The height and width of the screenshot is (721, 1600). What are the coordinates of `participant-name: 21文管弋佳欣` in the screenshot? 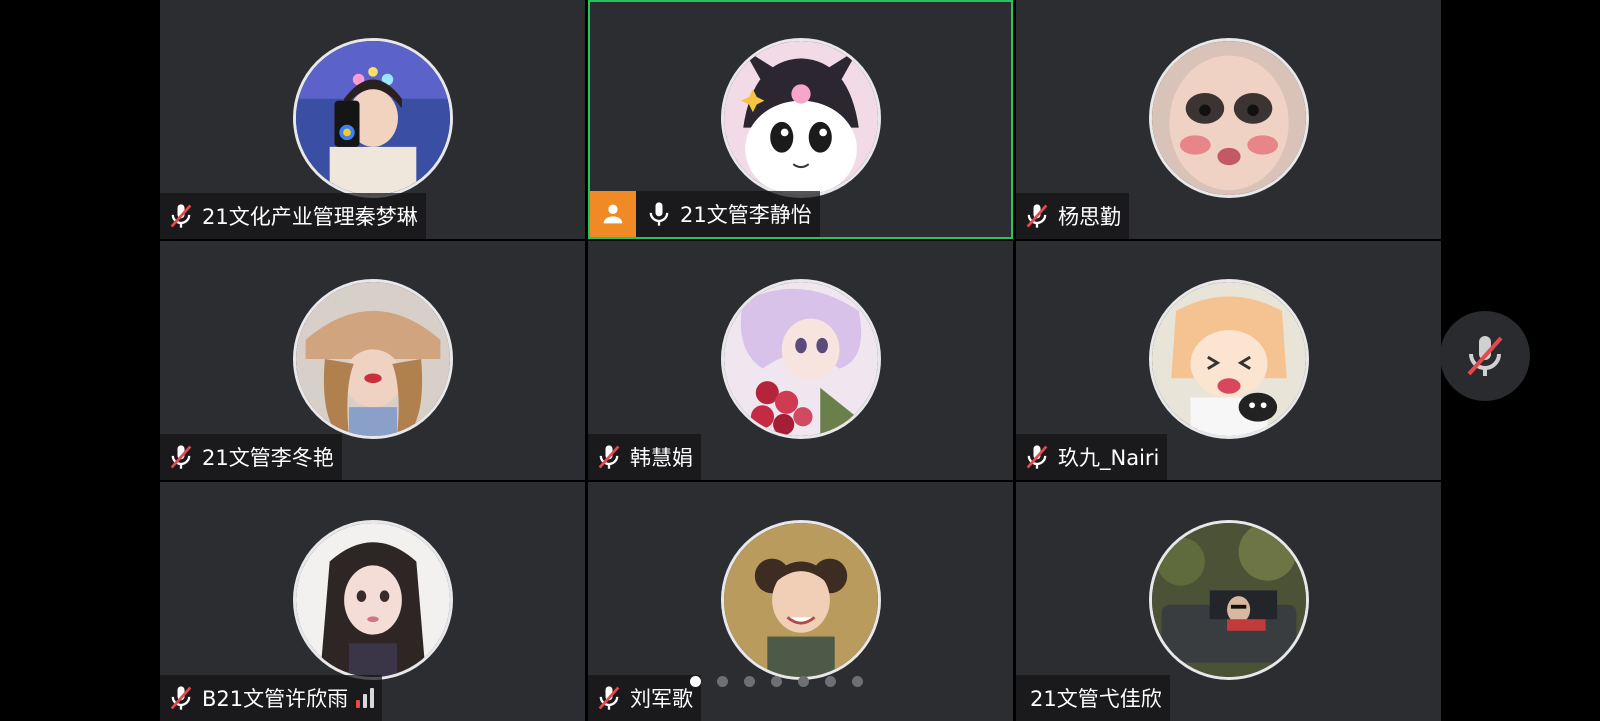 It's located at (1096, 699).